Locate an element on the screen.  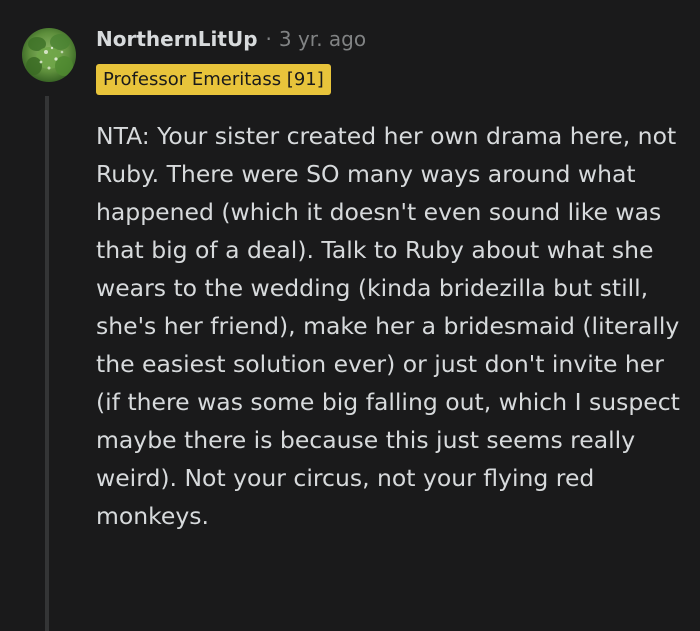
avatar is located at coordinates (49, 55).